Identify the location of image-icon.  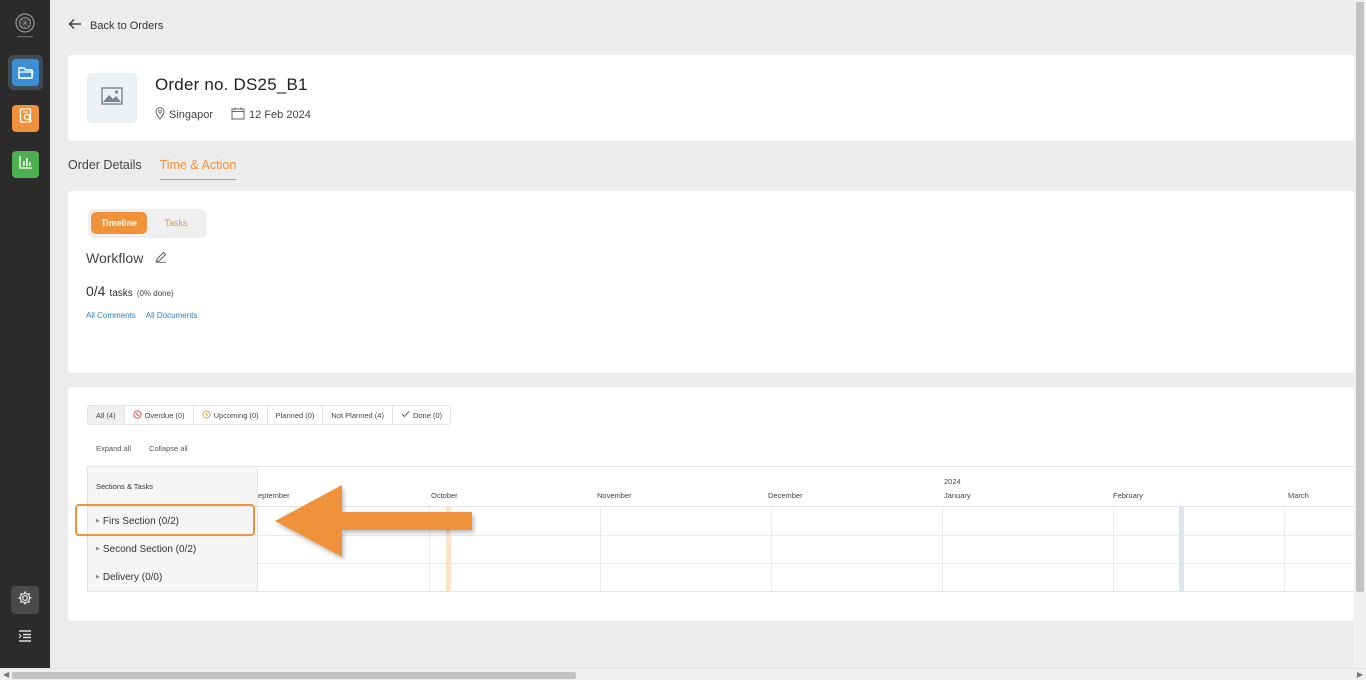
(112, 98).